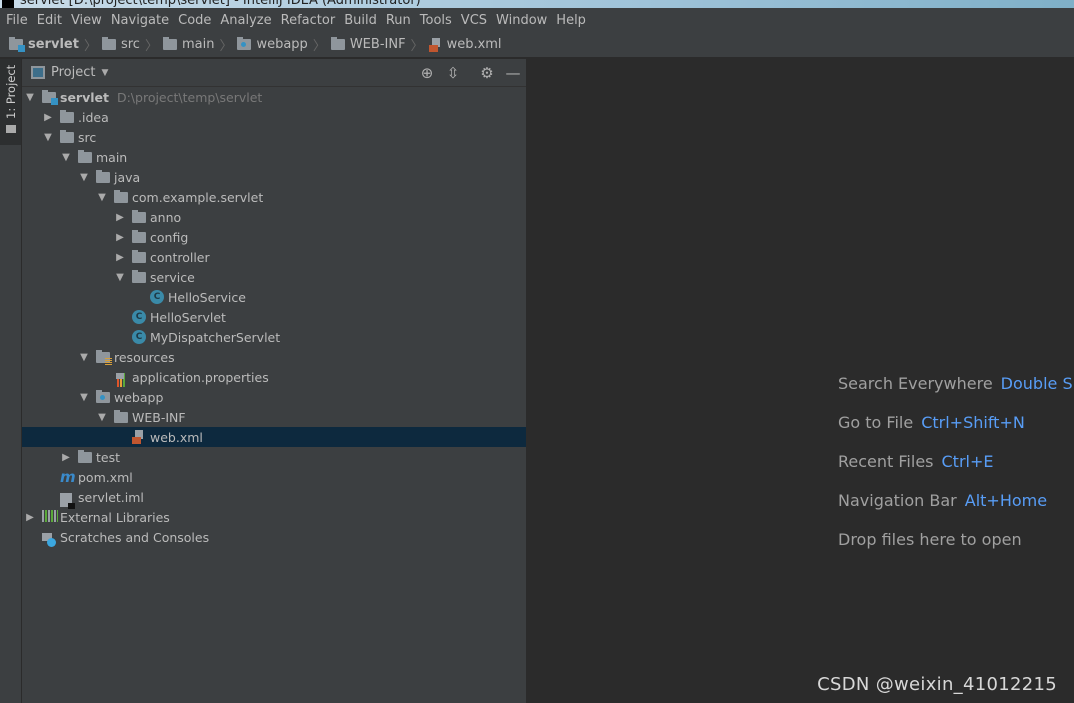 The image size is (1074, 703). I want to click on menu-run: Run, so click(398, 20).